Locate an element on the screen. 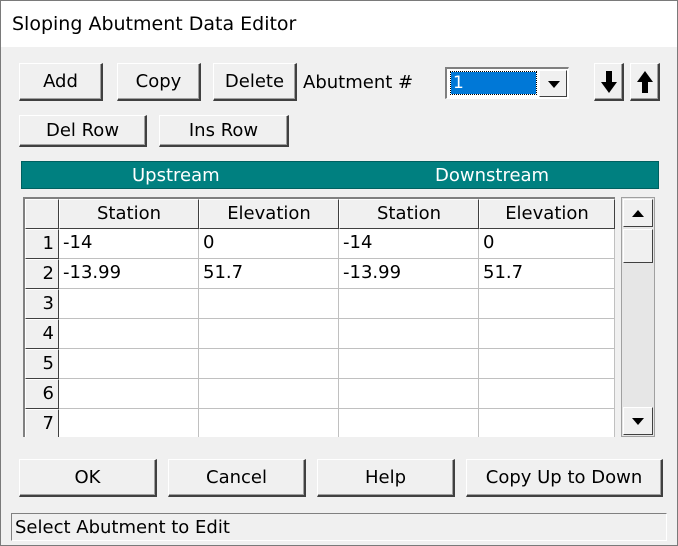 The height and width of the screenshot is (546, 678). arrow-up-icon is located at coordinates (644, 81).